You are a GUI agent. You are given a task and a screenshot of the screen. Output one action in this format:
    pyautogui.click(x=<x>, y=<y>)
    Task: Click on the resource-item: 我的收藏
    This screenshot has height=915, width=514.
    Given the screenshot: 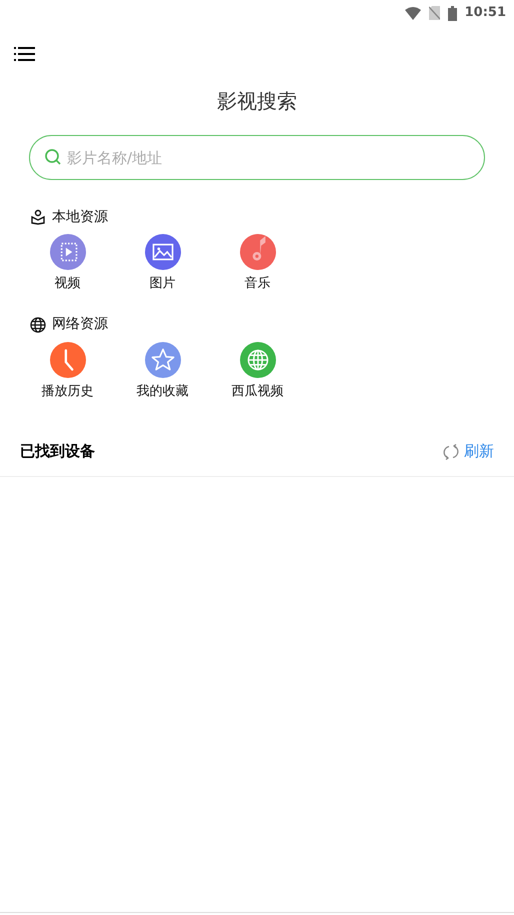 What is the action you would take?
    pyautogui.click(x=162, y=371)
    